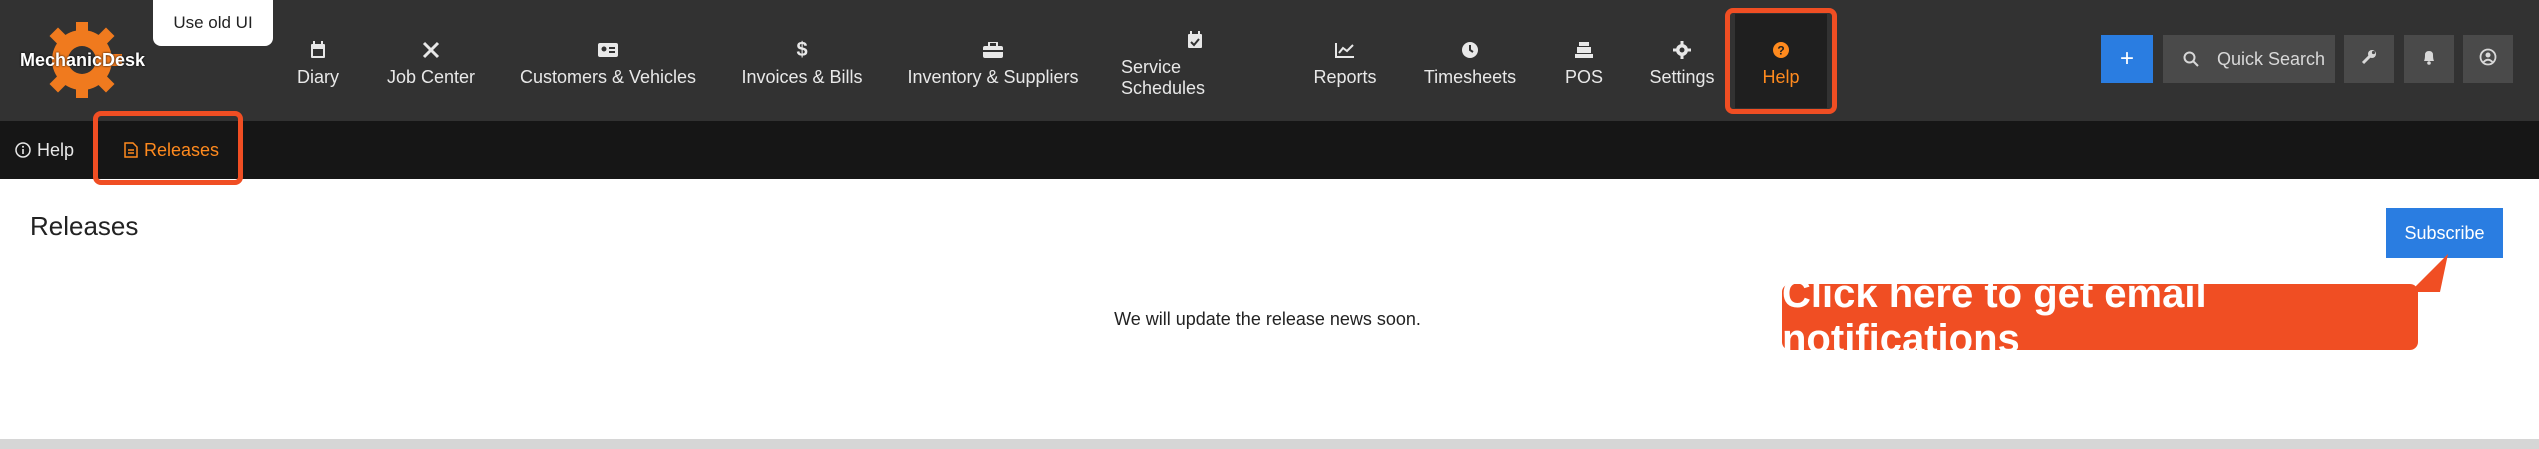 This screenshot has height=449, width=2539. I want to click on quick-search: Quick Search, so click(2249, 59).